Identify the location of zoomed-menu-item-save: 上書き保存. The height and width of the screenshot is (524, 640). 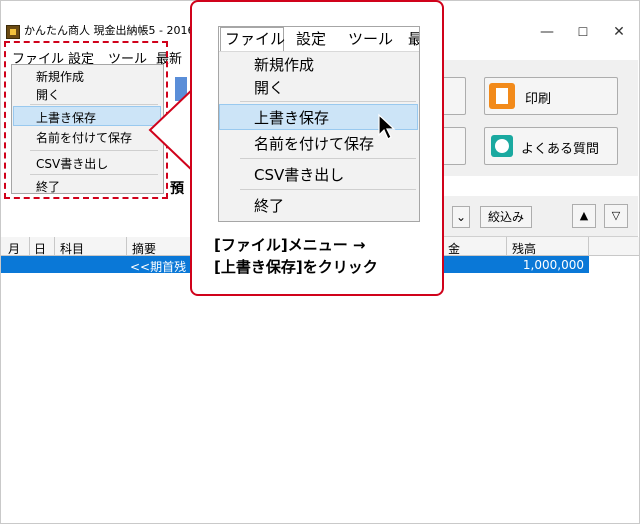
(291, 117).